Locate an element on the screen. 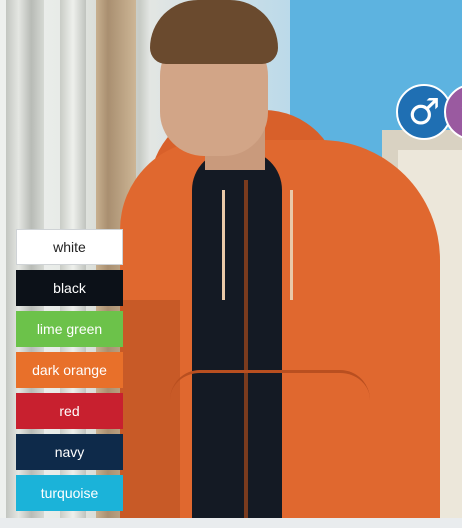 This screenshot has width=462, height=528. color-swatch-white: white is located at coordinates (69, 247).